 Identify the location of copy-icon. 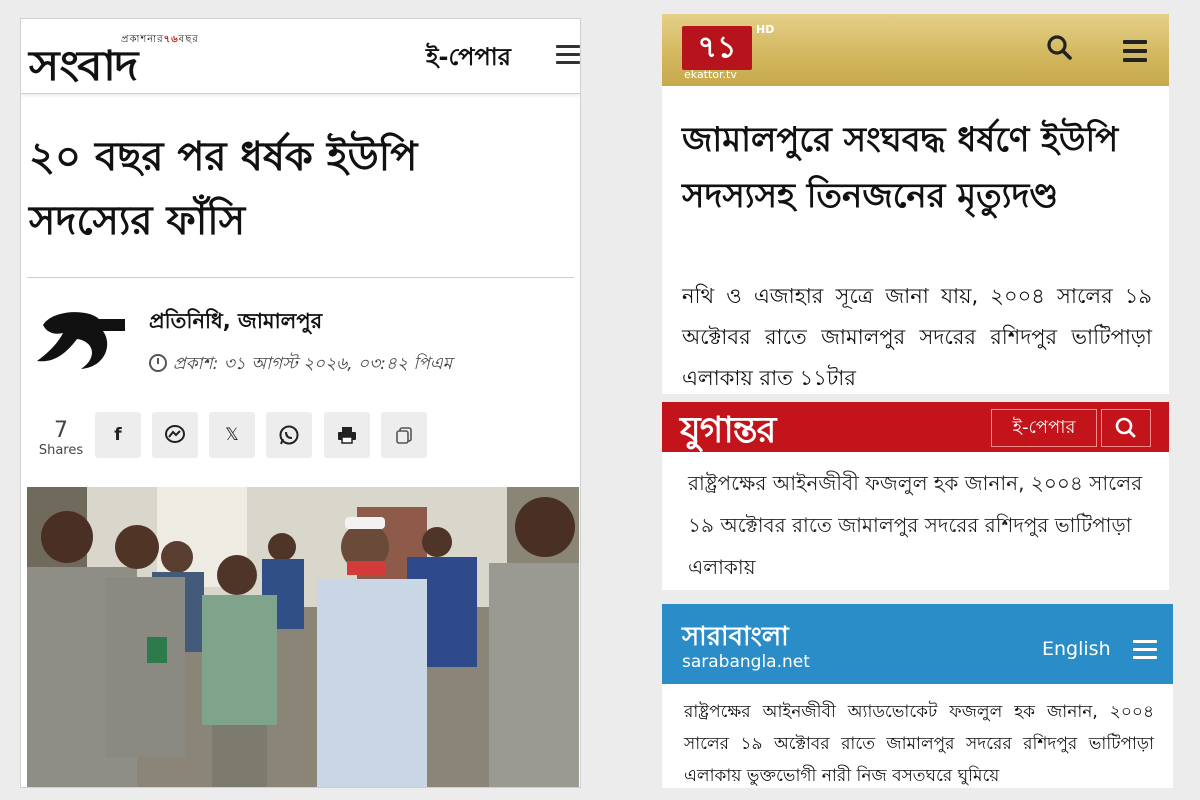
(404, 435).